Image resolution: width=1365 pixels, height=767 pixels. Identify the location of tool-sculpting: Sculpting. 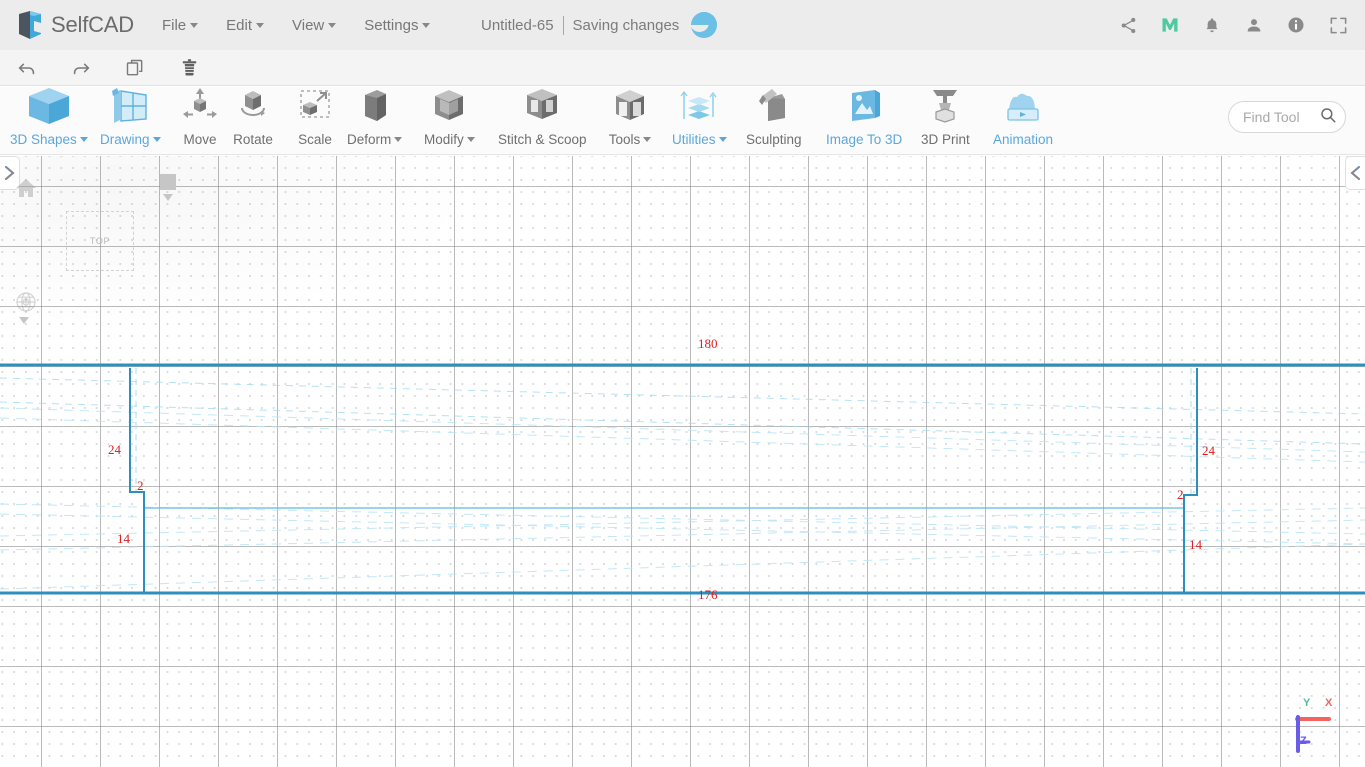
(774, 117).